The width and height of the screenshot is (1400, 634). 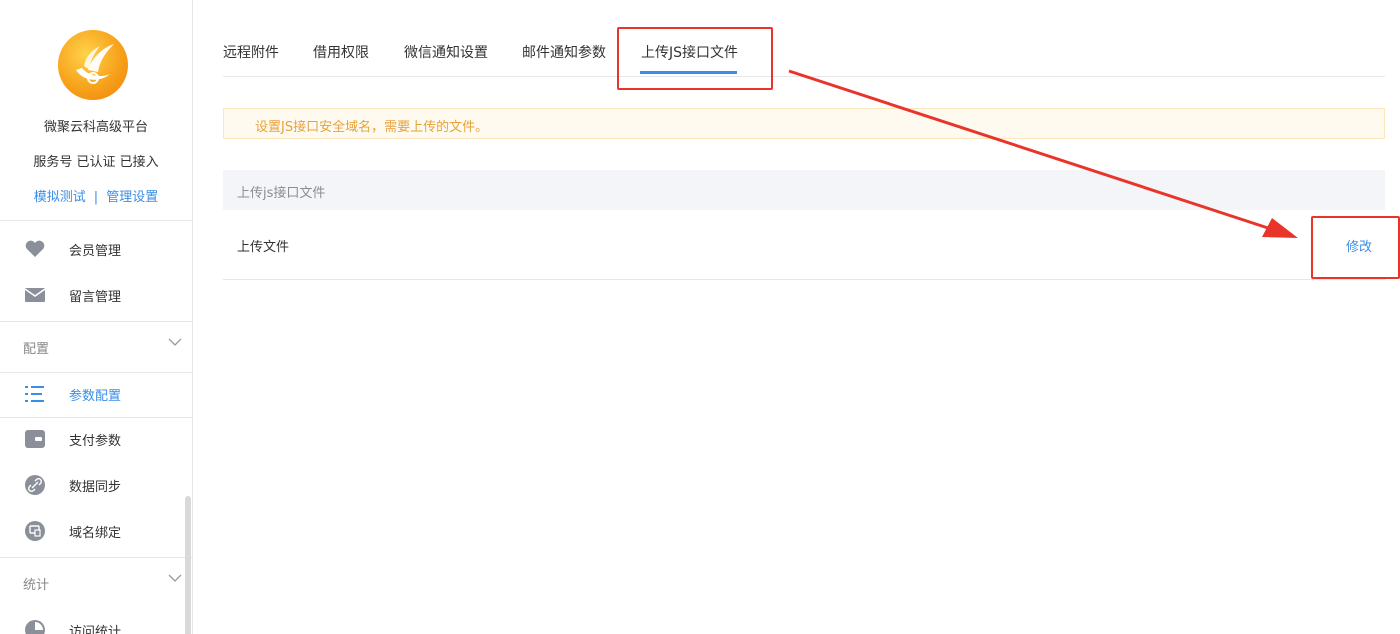 I want to click on sidebar-item-label: 域名绑定, so click(x=95, y=533).